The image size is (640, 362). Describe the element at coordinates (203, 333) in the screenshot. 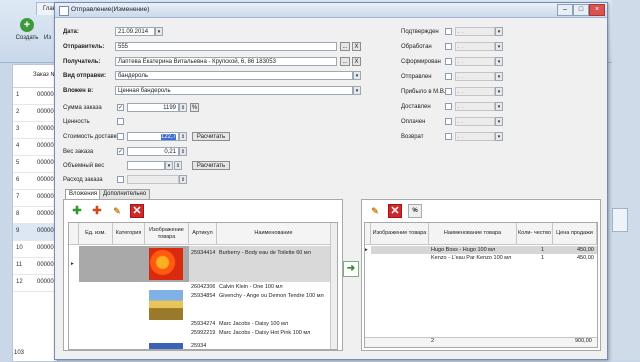

I see `article-cell: 25992219` at that location.